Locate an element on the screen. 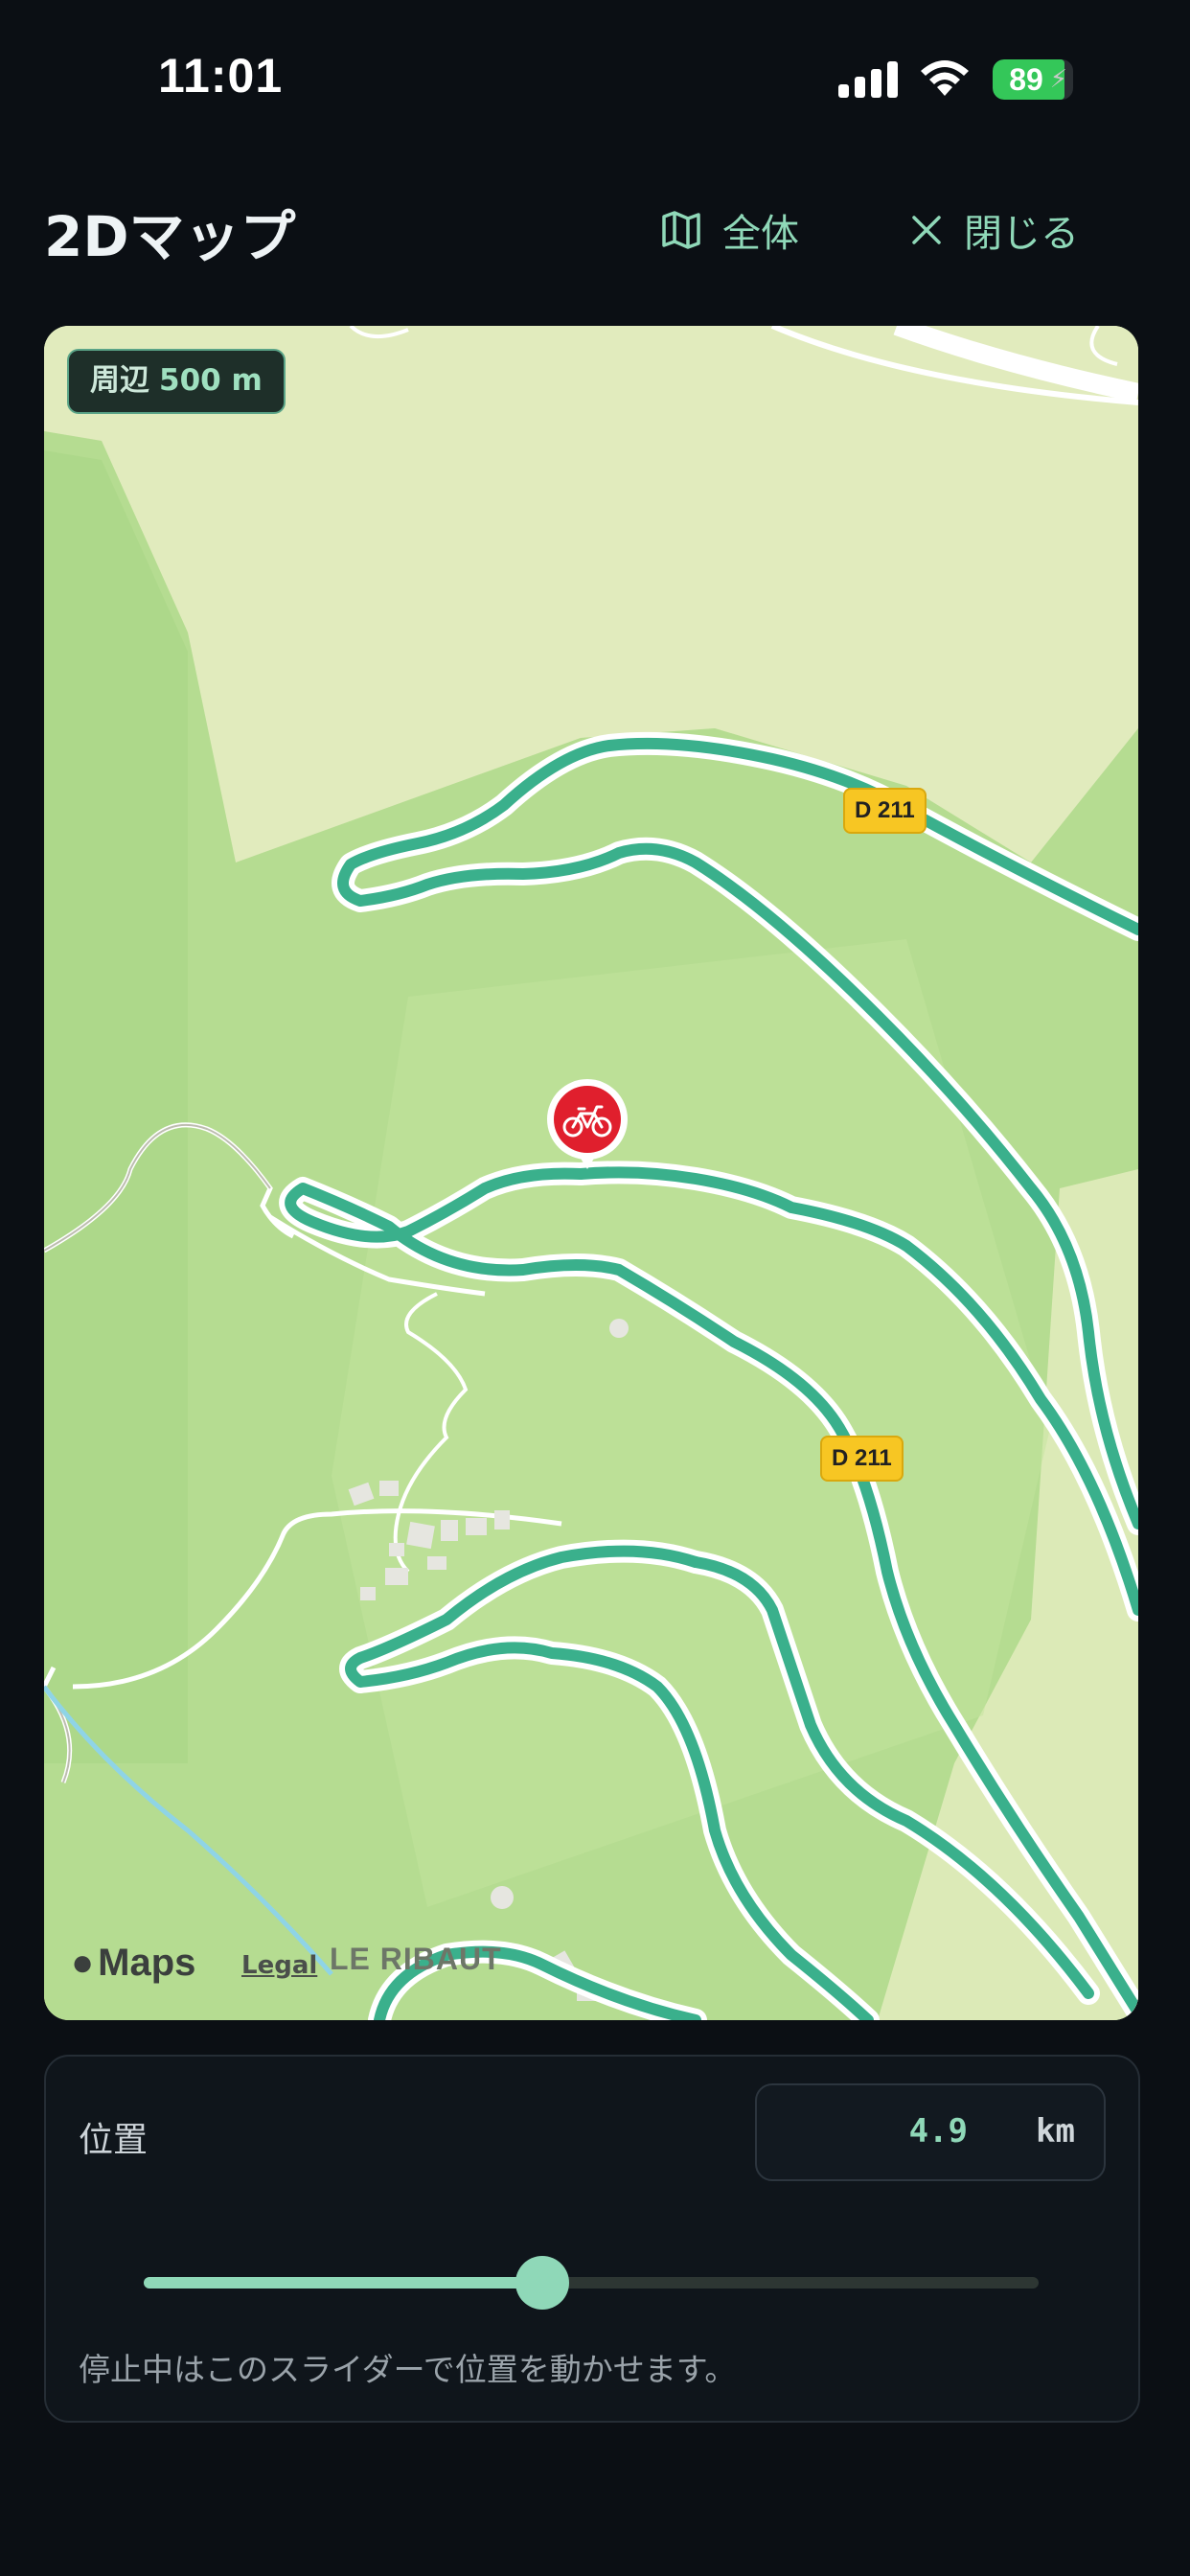 Image resolution: width=1190 pixels, height=2576 pixels. status-bar: 11:01 89 ⚡ is located at coordinates (595, 72).